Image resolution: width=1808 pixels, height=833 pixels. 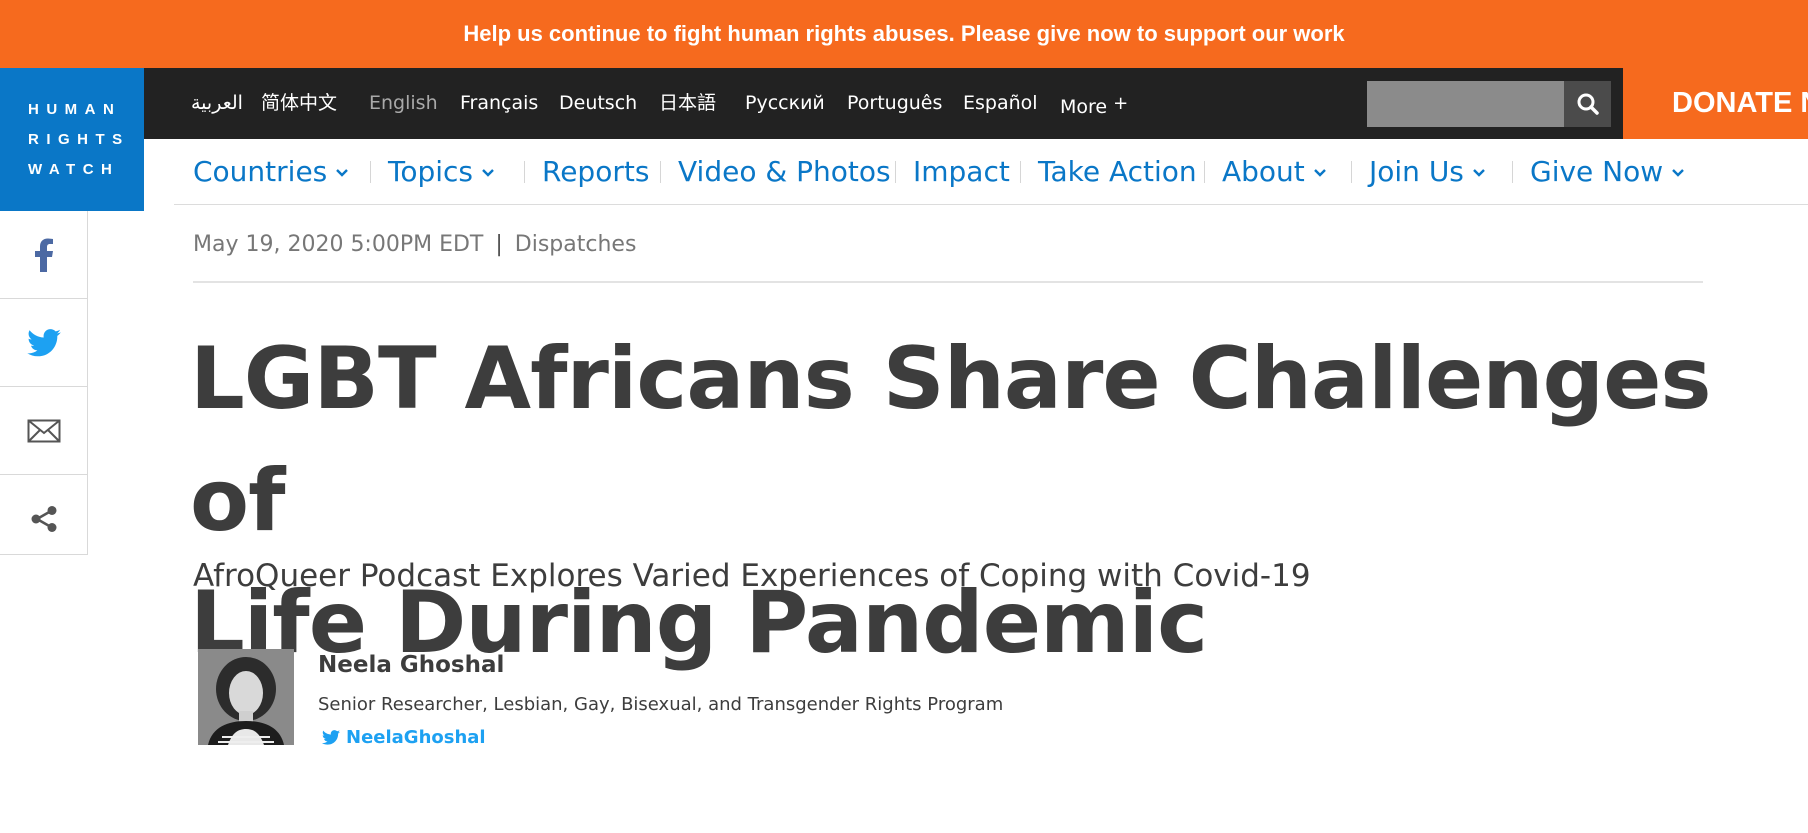 I want to click on facebook-icon, so click(x=43, y=255).